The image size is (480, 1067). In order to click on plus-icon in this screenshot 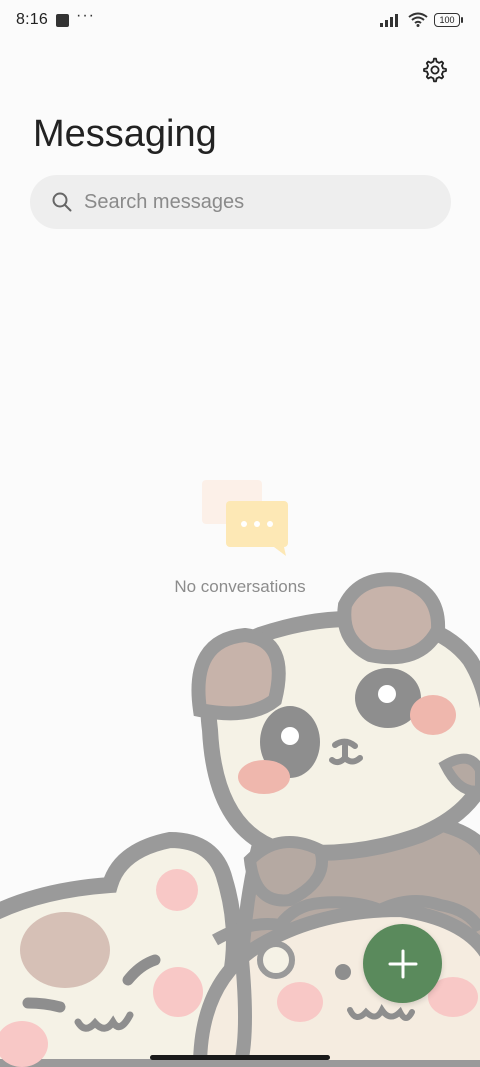, I will do `click(402, 963)`.